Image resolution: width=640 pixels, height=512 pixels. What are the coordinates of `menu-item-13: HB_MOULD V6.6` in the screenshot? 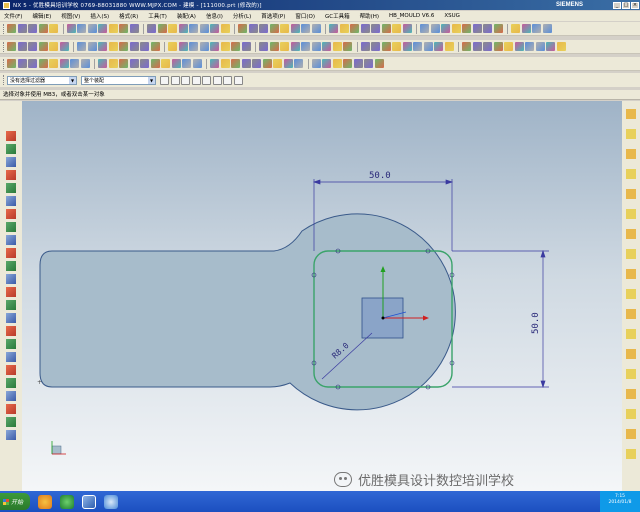 It's located at (411, 16).